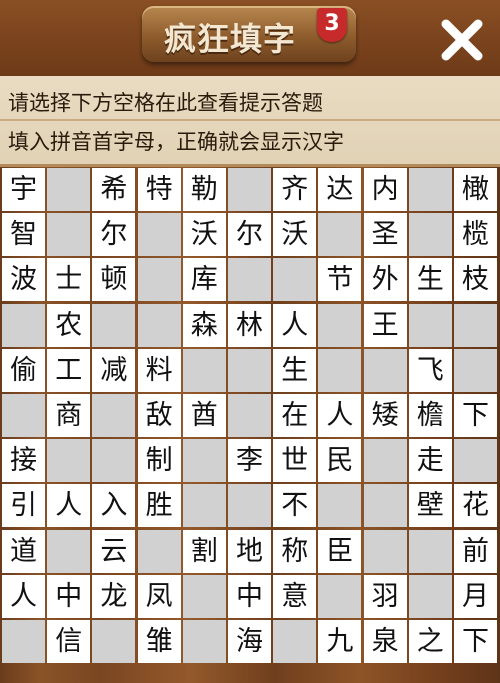 This screenshot has width=500, height=683. I want to click on grid-cell-filled: 龙, so click(114, 596).